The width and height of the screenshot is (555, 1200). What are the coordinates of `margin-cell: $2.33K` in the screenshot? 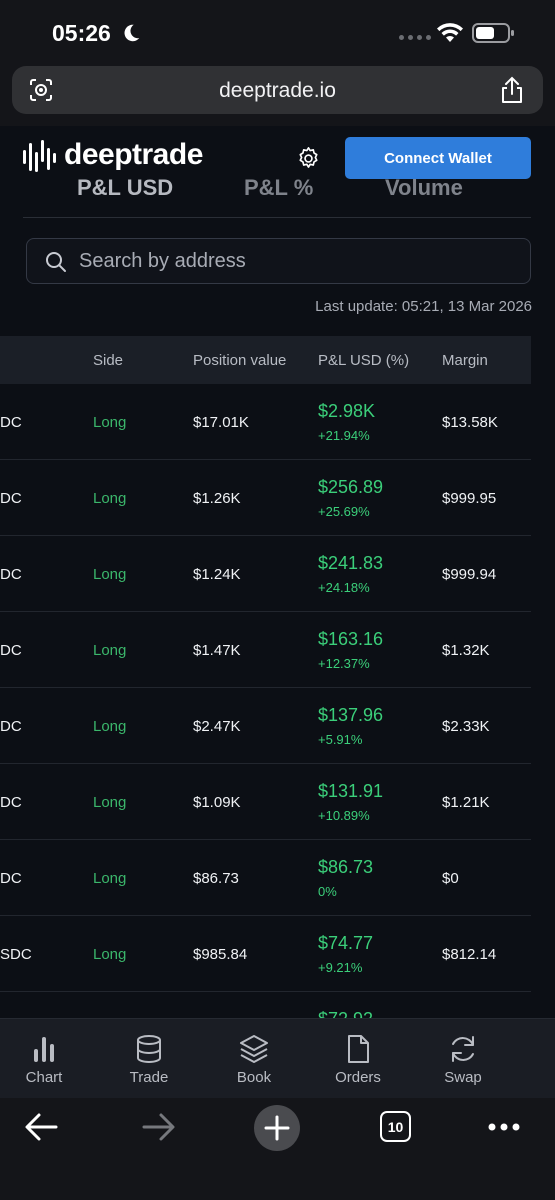 It's located at (466, 726).